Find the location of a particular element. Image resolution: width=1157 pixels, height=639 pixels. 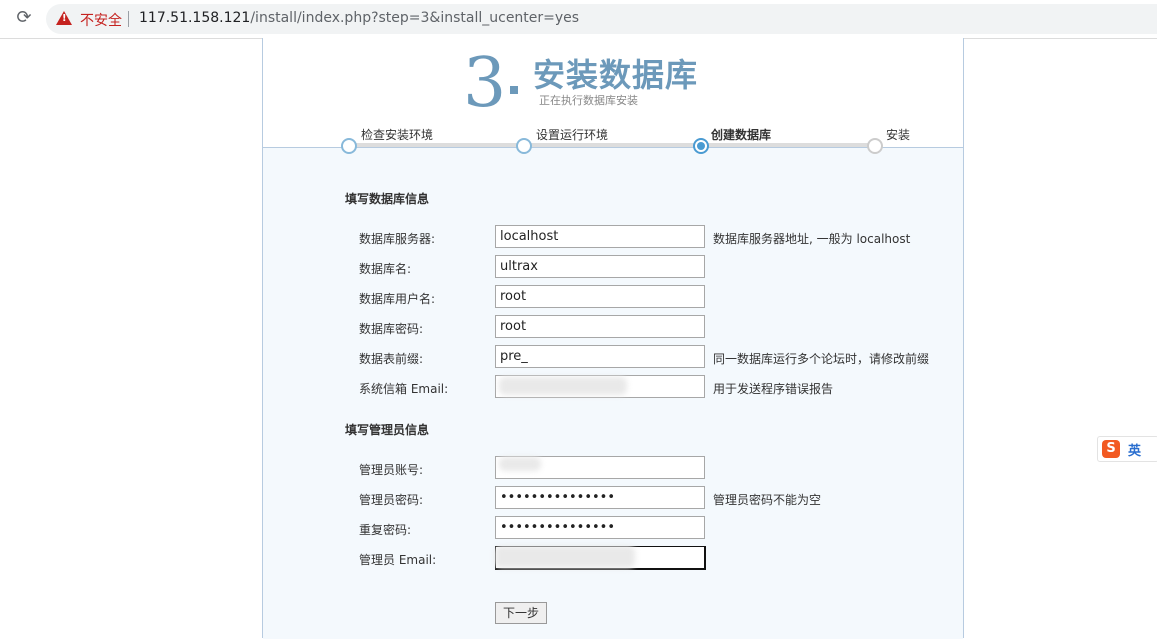

admin-password-hint: 管理员密码不能为空 is located at coordinates (767, 500).